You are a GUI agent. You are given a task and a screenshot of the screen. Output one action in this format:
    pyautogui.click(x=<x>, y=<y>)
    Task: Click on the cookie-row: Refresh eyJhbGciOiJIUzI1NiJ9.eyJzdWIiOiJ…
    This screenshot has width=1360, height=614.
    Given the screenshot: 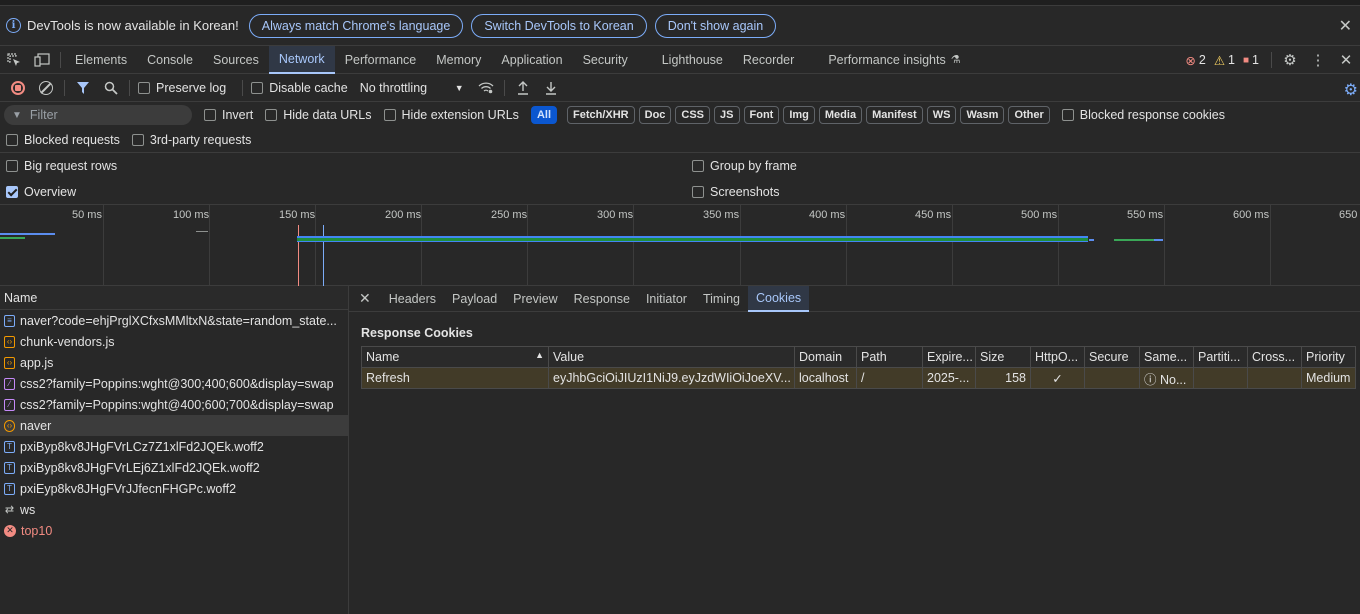 What is the action you would take?
    pyautogui.click(x=858, y=378)
    